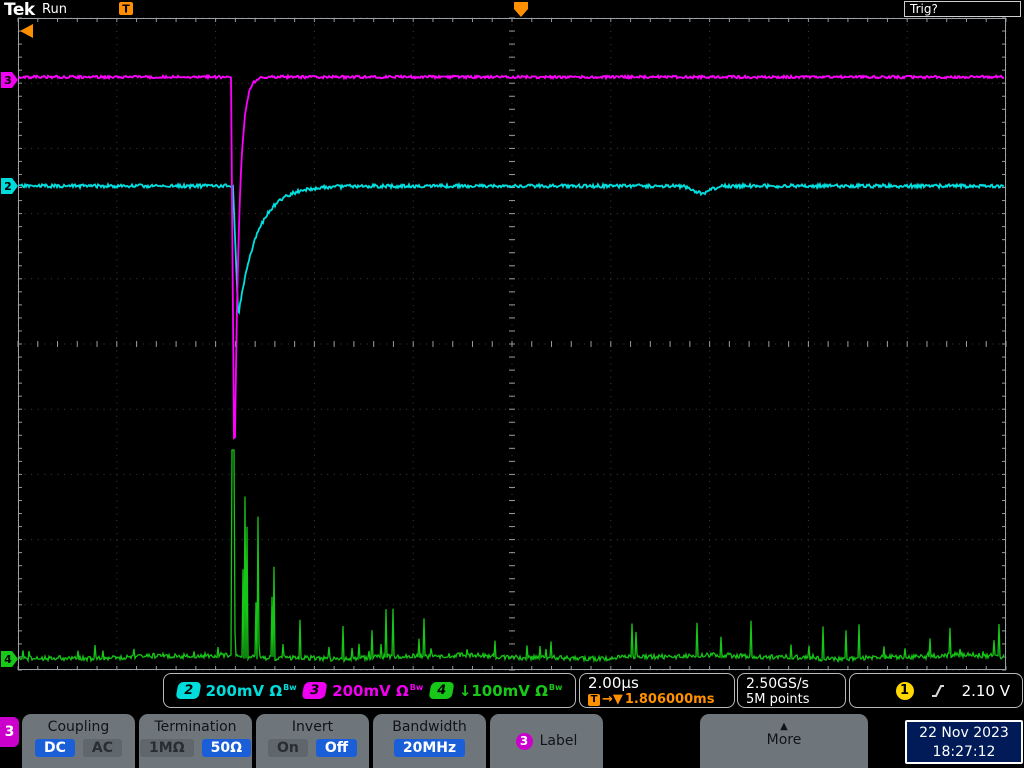 Image resolution: width=1024 pixels, height=768 pixels. I want to click on channel-3-readout: 3 200mV ΩBw, so click(362, 690).